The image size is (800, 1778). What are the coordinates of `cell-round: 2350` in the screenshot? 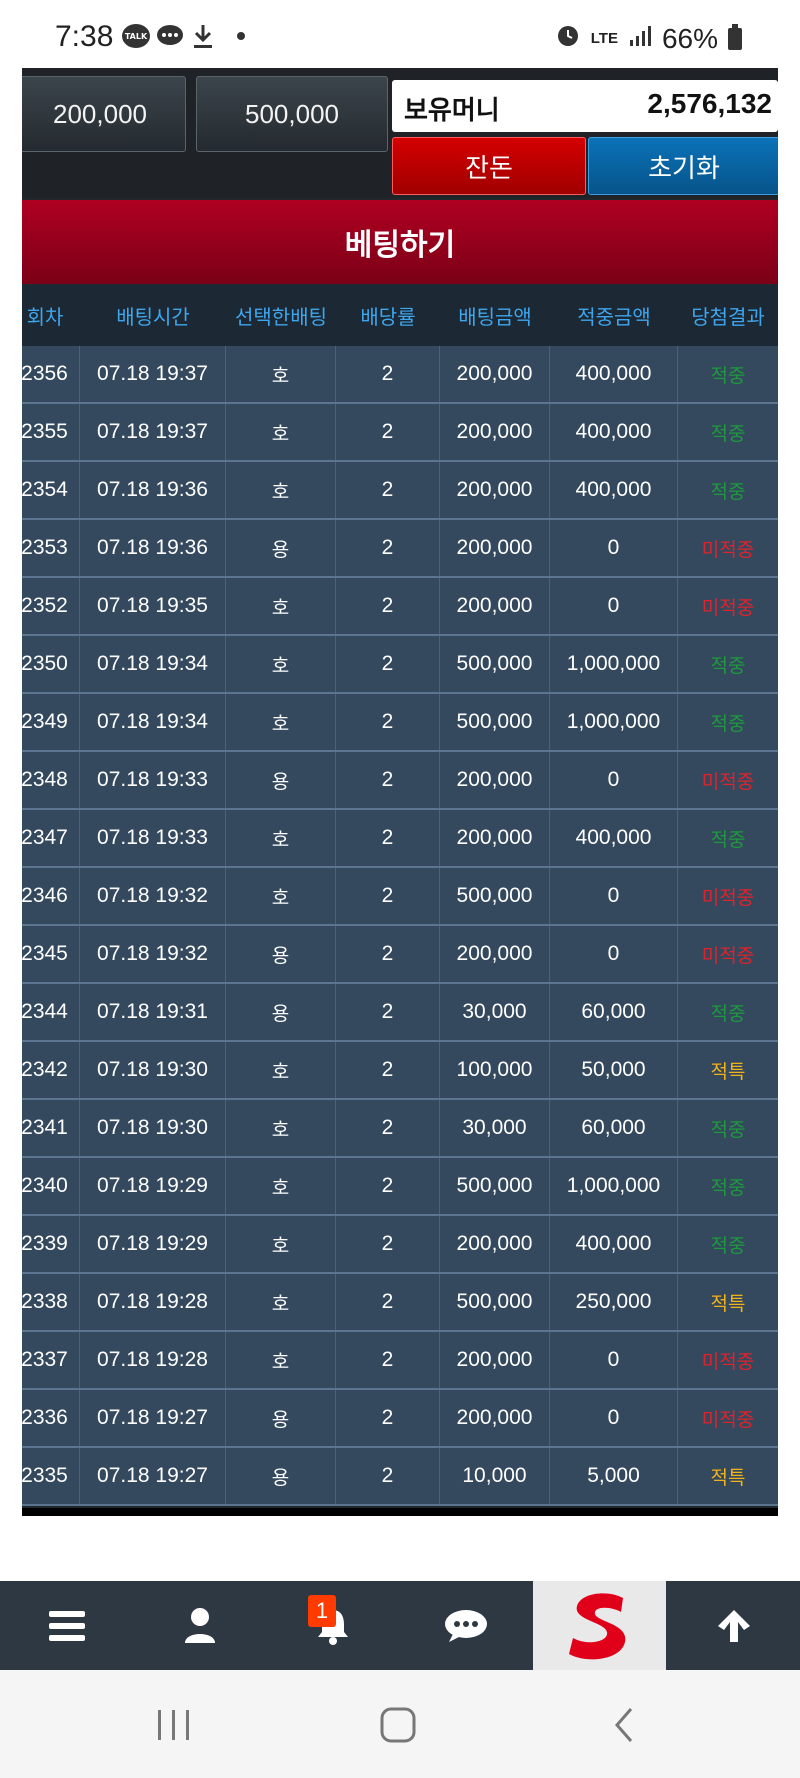 It's located at (51, 664).